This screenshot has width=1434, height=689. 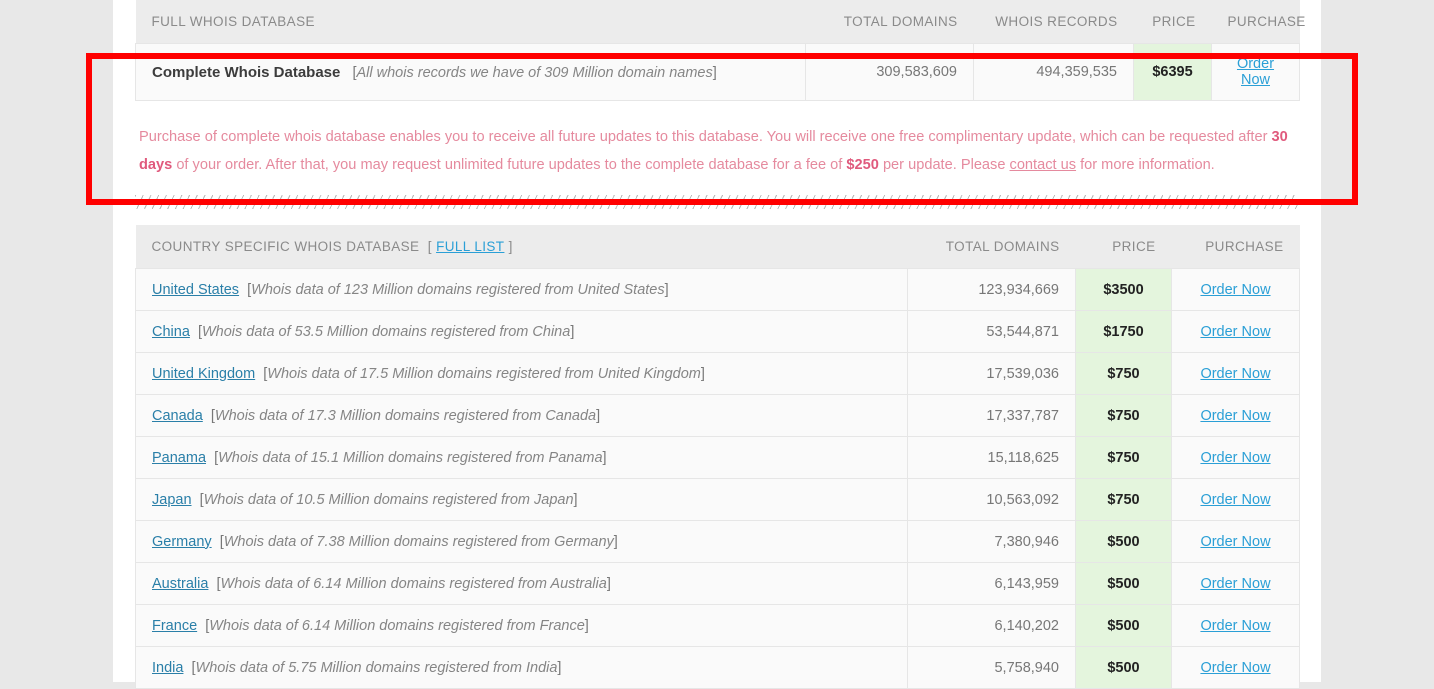 What do you see at coordinates (991, 625) in the screenshot?
I see `country-total-domains: 6,140,202` at bounding box center [991, 625].